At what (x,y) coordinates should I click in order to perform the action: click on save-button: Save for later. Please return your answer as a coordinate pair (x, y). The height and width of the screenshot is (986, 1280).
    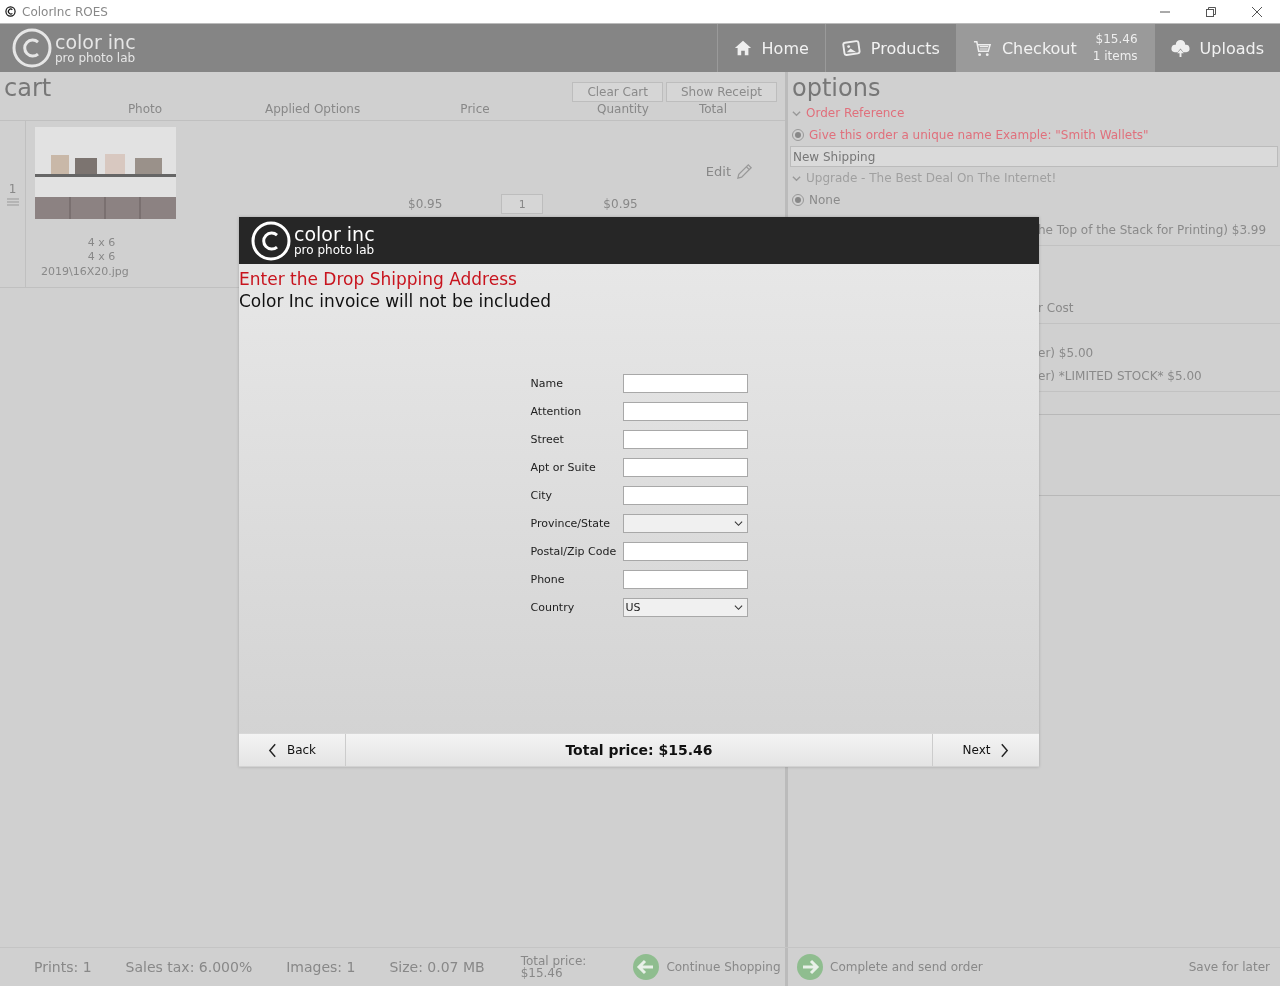
    Looking at the image, I should click on (1229, 967).